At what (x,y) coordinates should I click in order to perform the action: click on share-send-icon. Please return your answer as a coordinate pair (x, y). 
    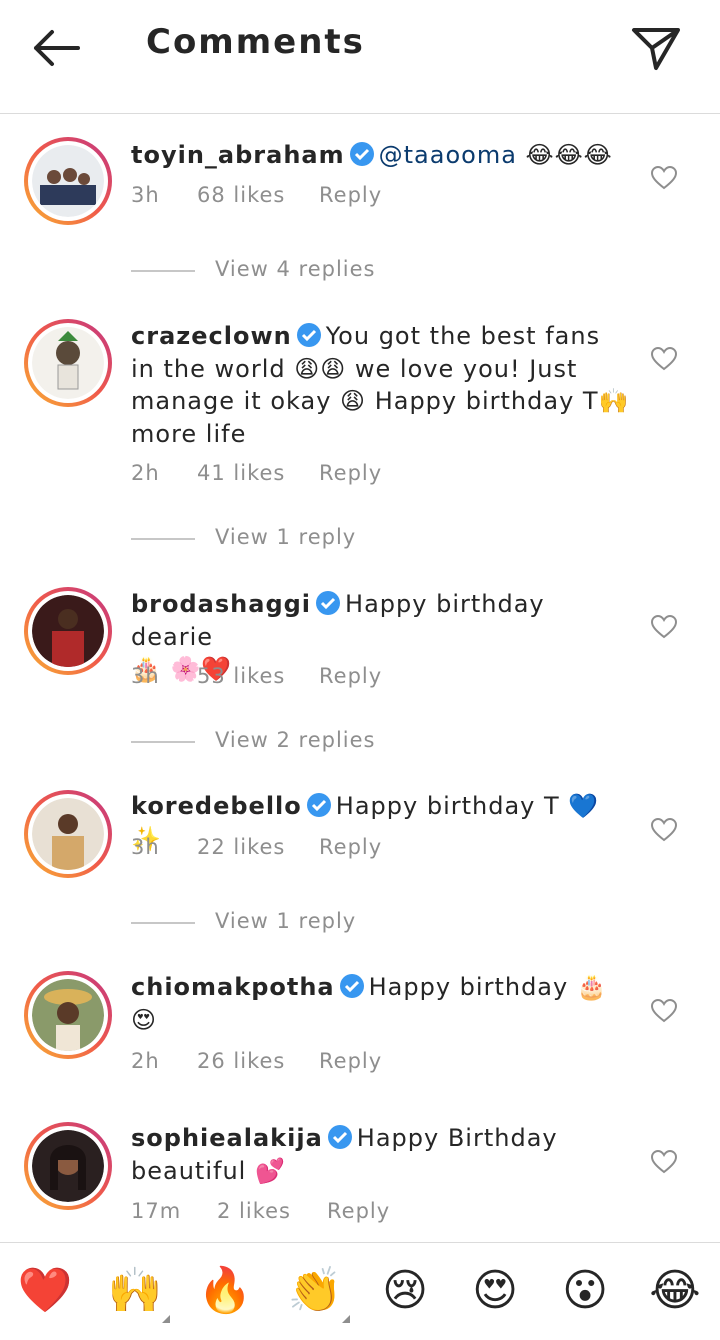
    Looking at the image, I should click on (656, 48).